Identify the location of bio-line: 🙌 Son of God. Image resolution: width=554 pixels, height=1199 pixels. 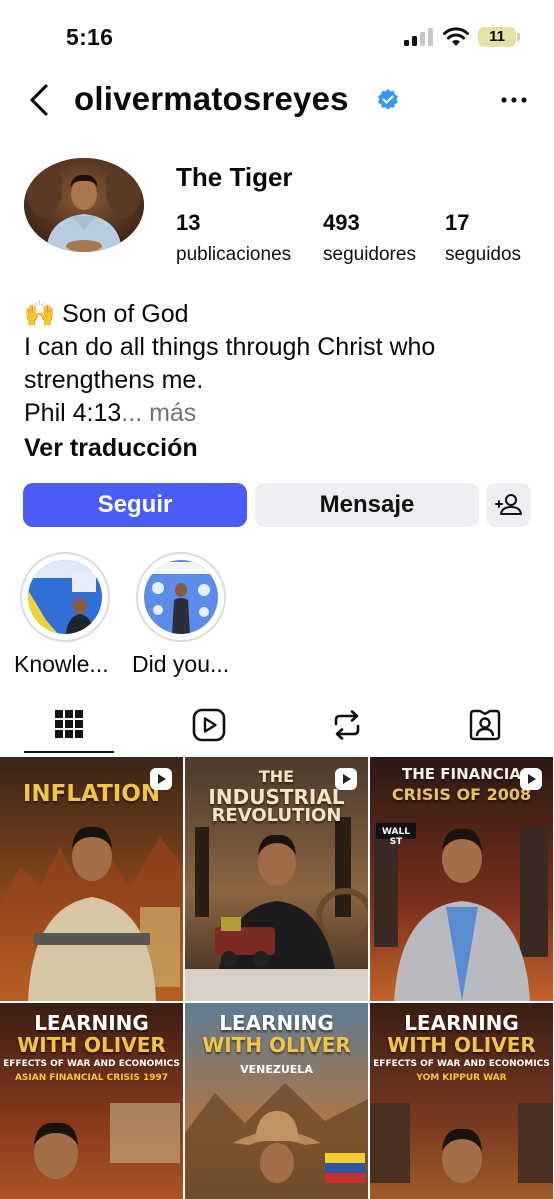
(106, 314).